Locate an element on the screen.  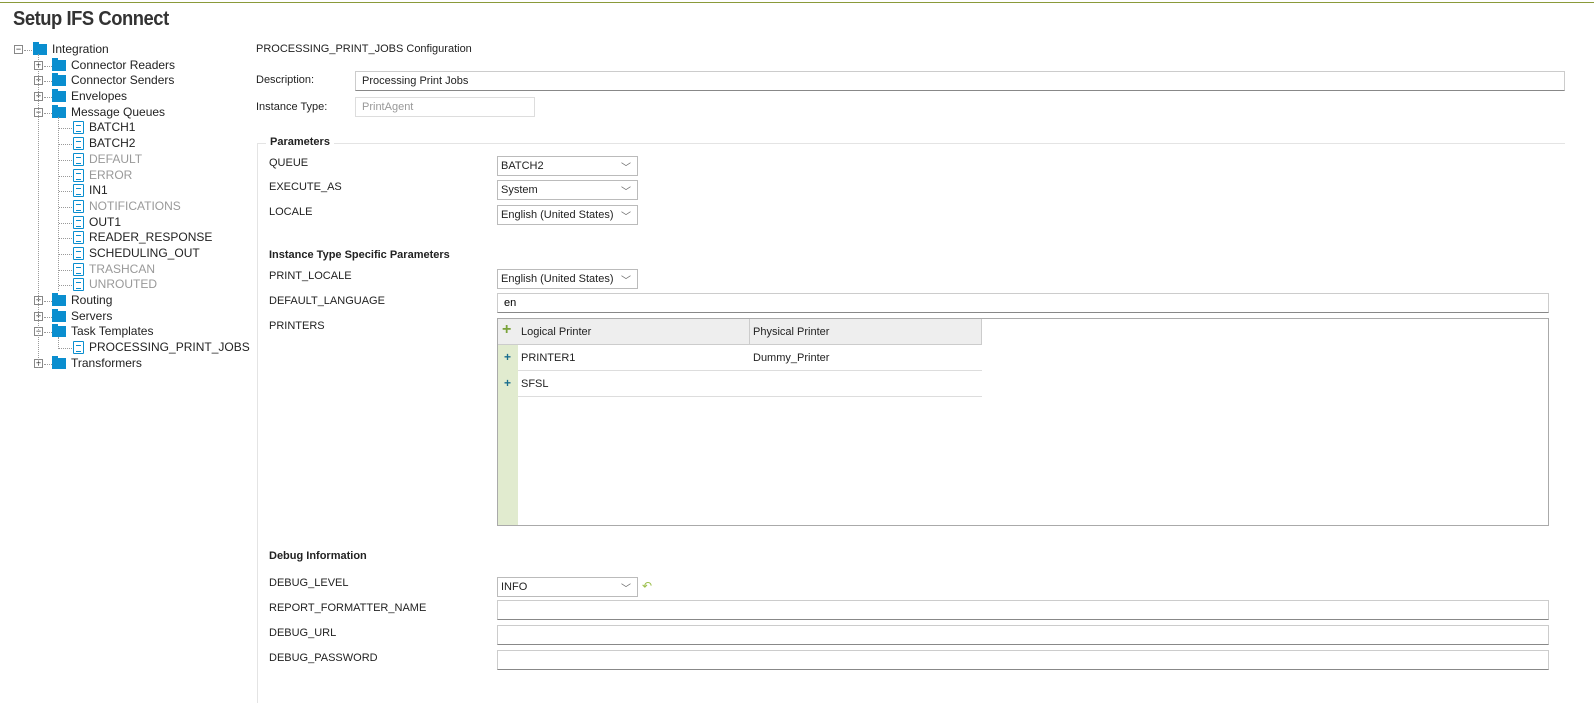
print-locale-value: English (United States) is located at coordinates (557, 279).